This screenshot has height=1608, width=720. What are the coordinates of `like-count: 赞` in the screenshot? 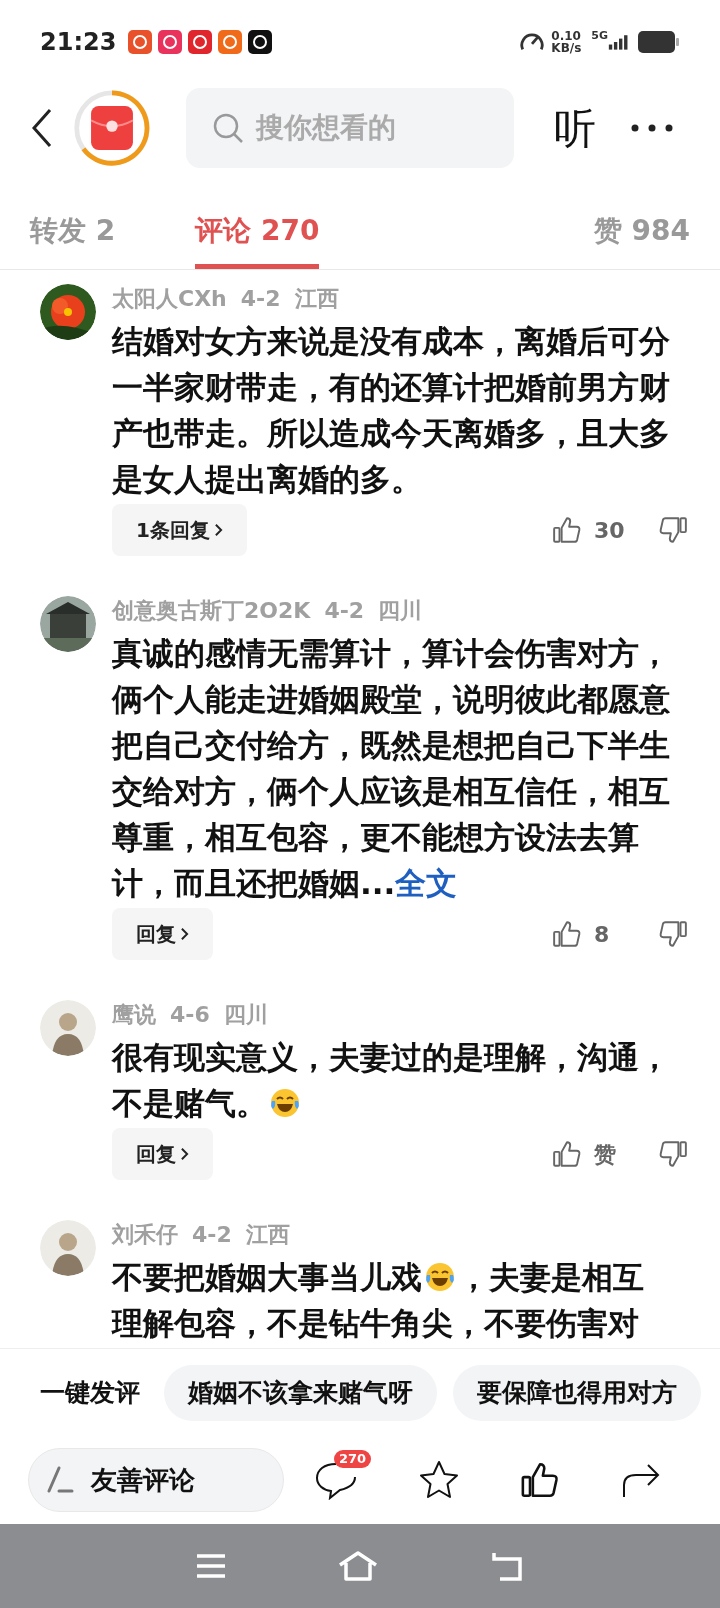 It's located at (605, 1154).